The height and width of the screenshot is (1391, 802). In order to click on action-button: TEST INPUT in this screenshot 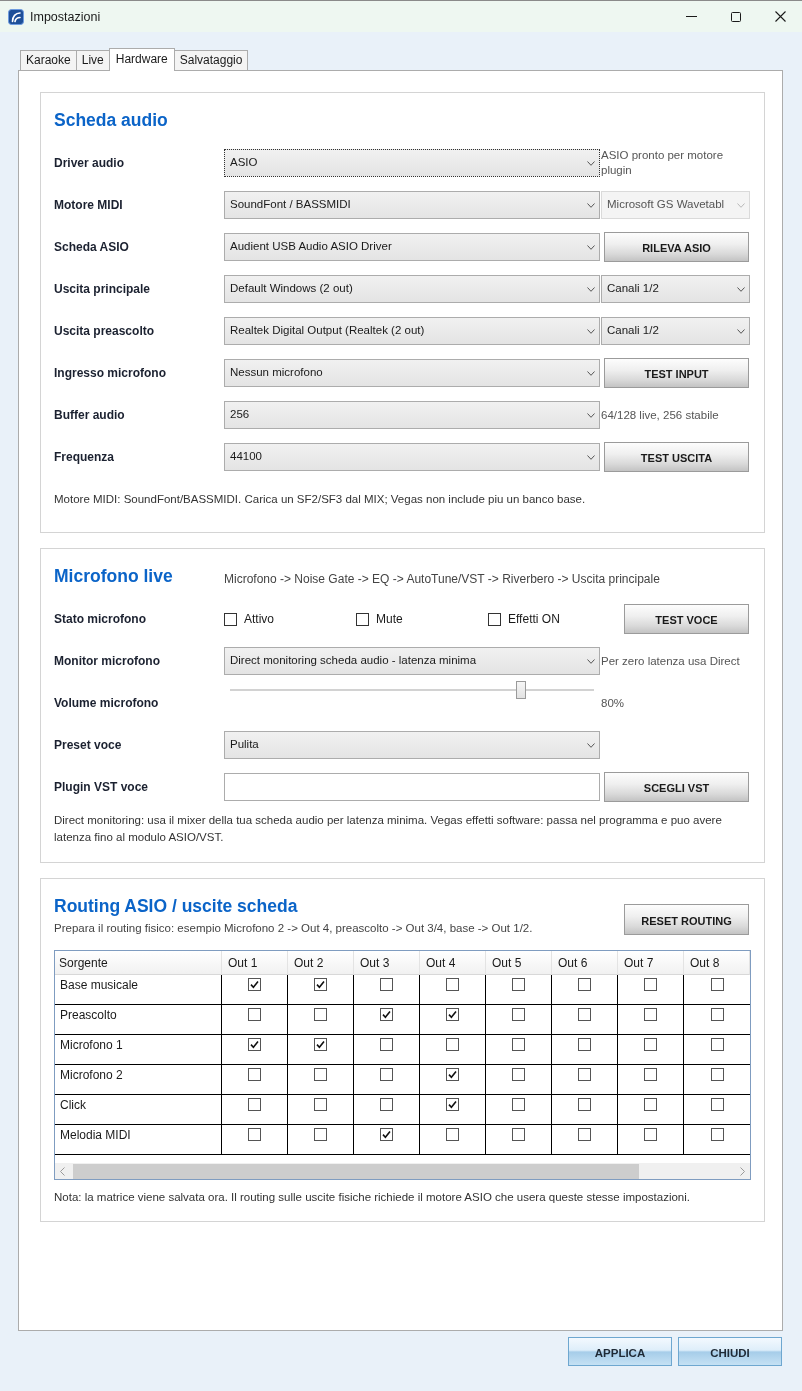, I will do `click(676, 373)`.